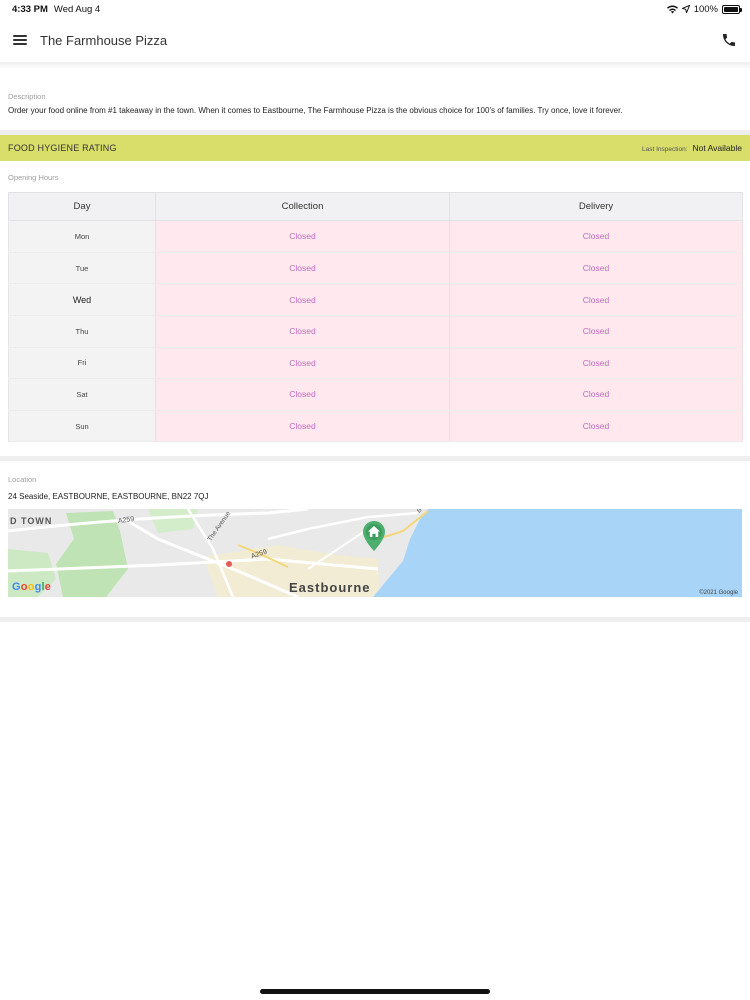  What do you see at coordinates (62, 148) in the screenshot?
I see `hygiene-title: FOOD HYGIENE RATING` at bounding box center [62, 148].